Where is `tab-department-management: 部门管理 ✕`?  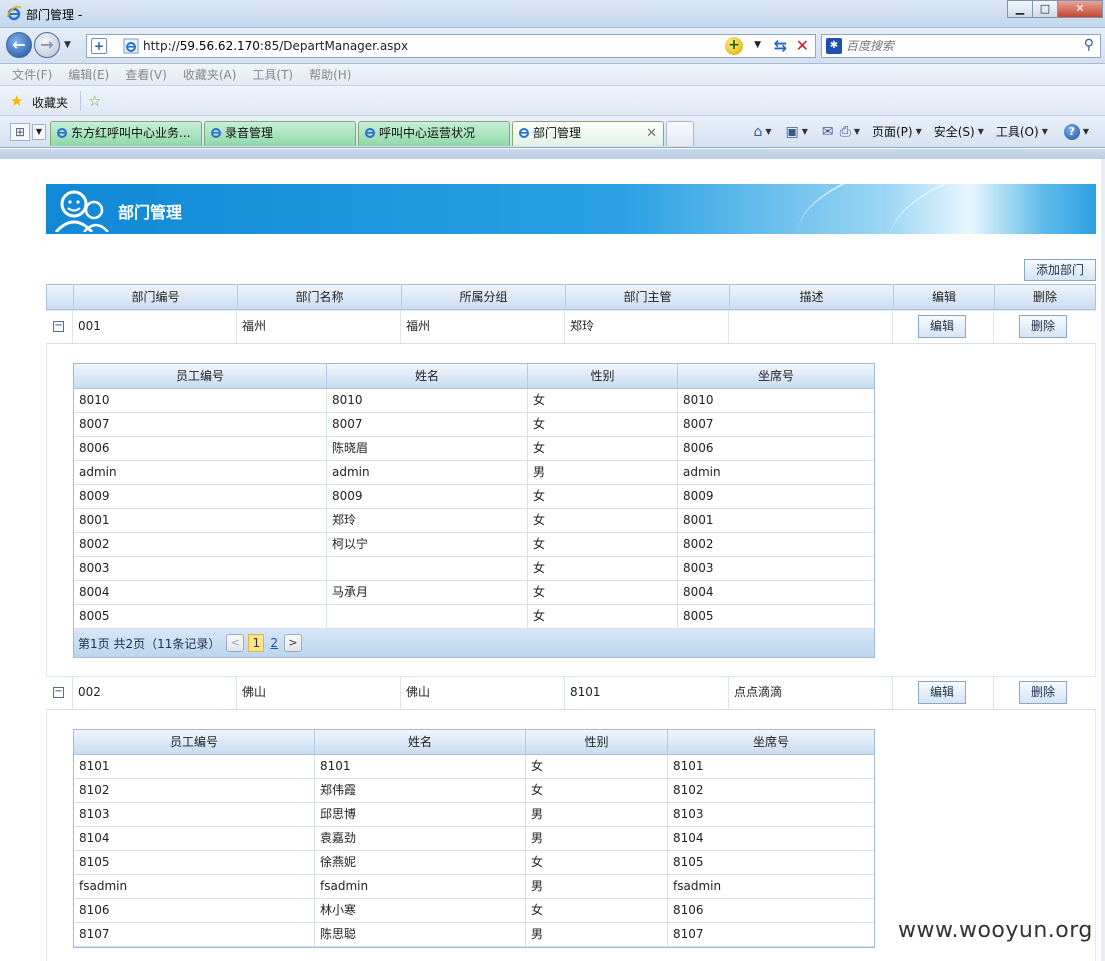
tab-department-management: 部门管理 ✕ is located at coordinates (588, 133).